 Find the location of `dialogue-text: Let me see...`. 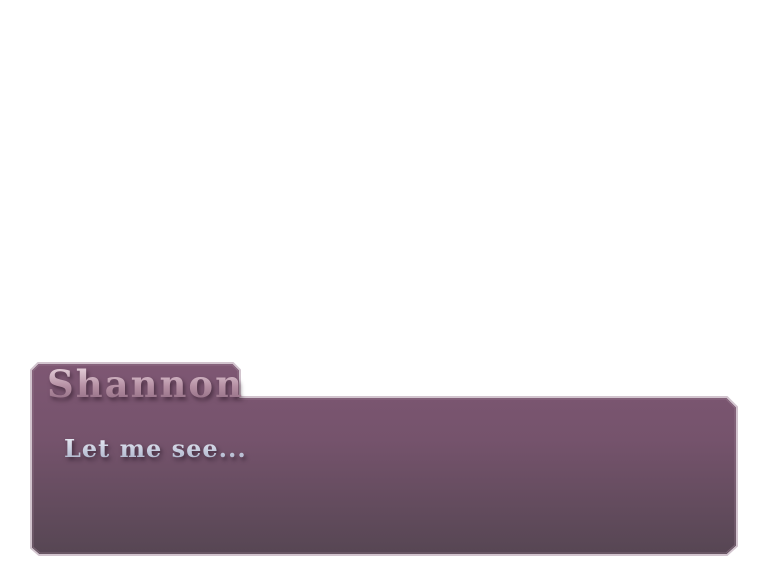

dialogue-text: Let me see... is located at coordinates (384, 448).